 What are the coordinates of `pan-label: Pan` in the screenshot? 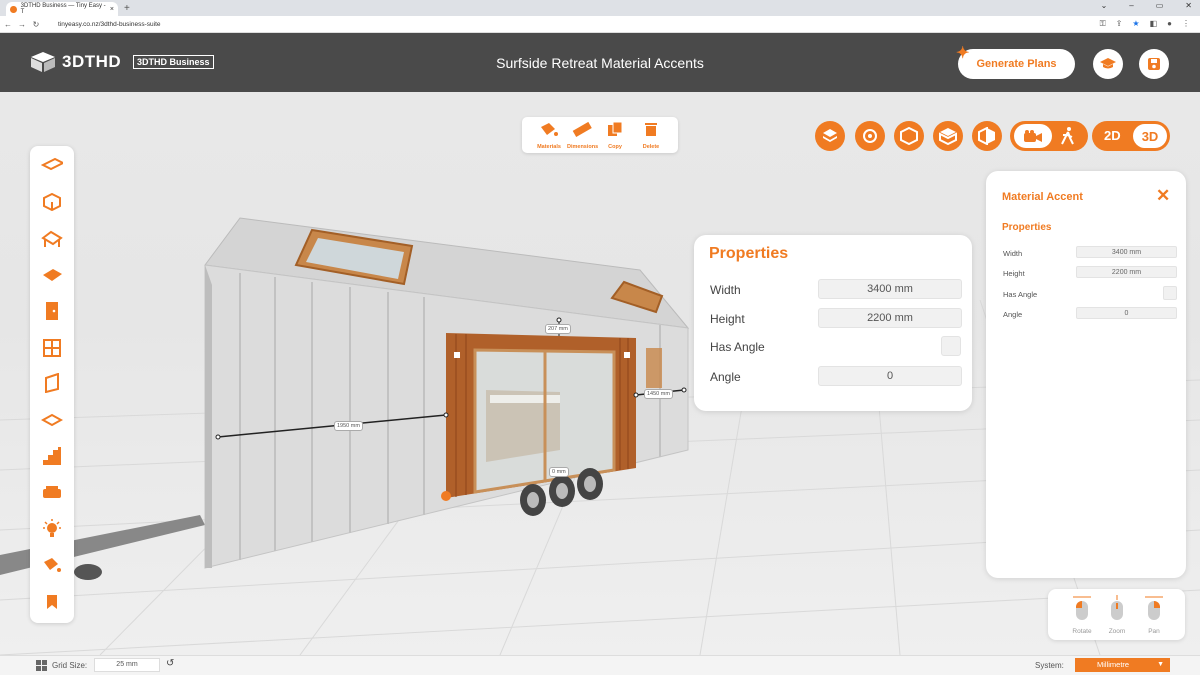 It's located at (1154, 631).